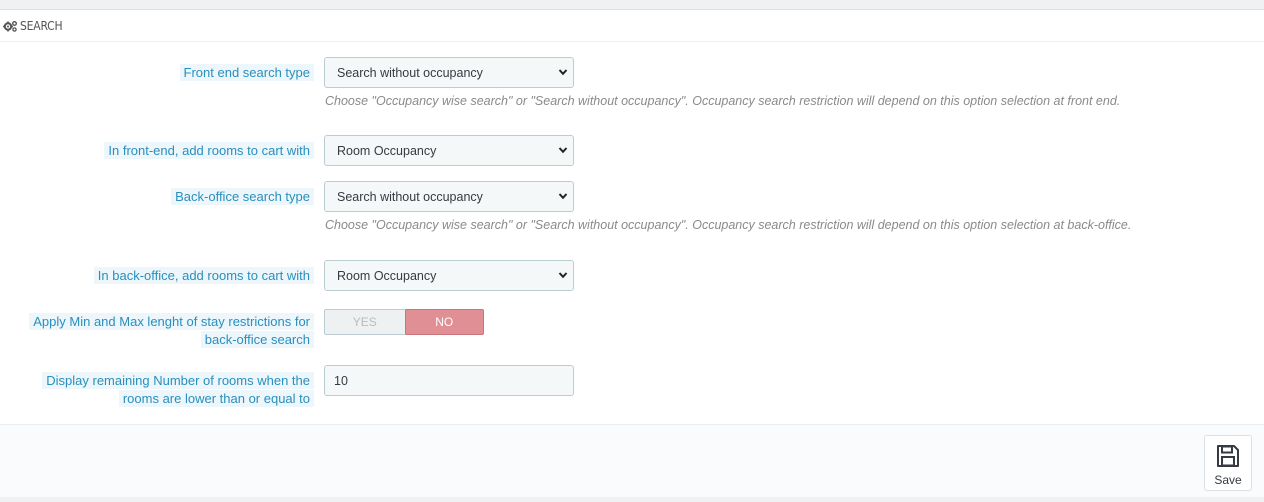 This screenshot has width=1264, height=502. I want to click on stay-restrictions-toggle: YES NO, so click(404, 322).